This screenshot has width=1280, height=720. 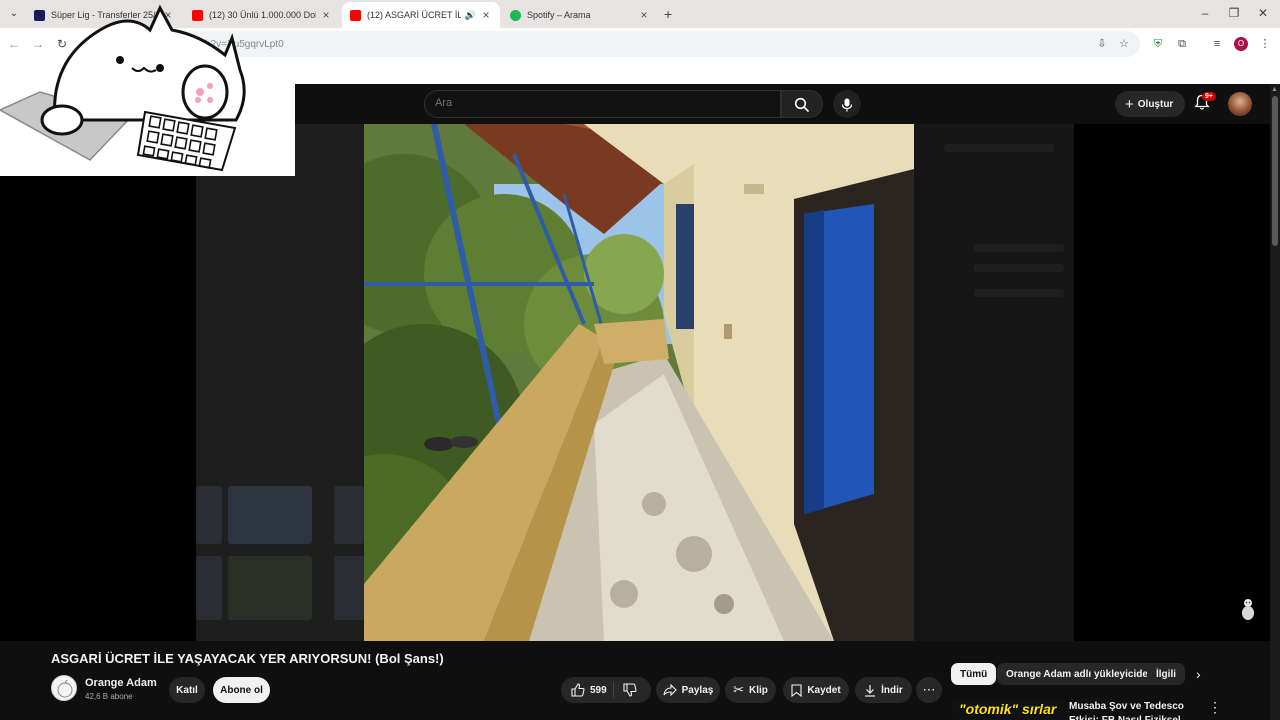 What do you see at coordinates (1241, 44) in the screenshot?
I see `profile-avatar: O` at bounding box center [1241, 44].